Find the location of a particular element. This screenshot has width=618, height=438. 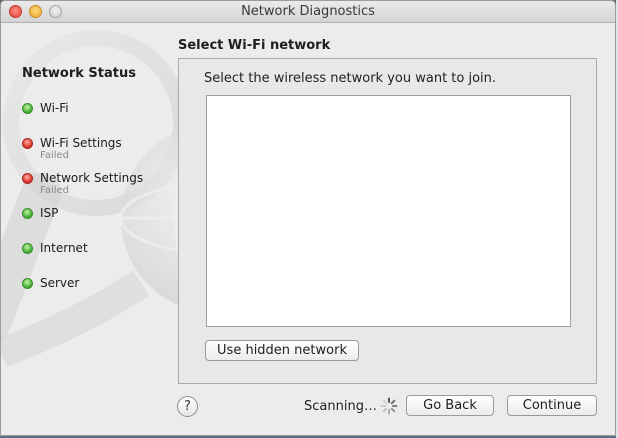

help-icon: ? is located at coordinates (187, 406).